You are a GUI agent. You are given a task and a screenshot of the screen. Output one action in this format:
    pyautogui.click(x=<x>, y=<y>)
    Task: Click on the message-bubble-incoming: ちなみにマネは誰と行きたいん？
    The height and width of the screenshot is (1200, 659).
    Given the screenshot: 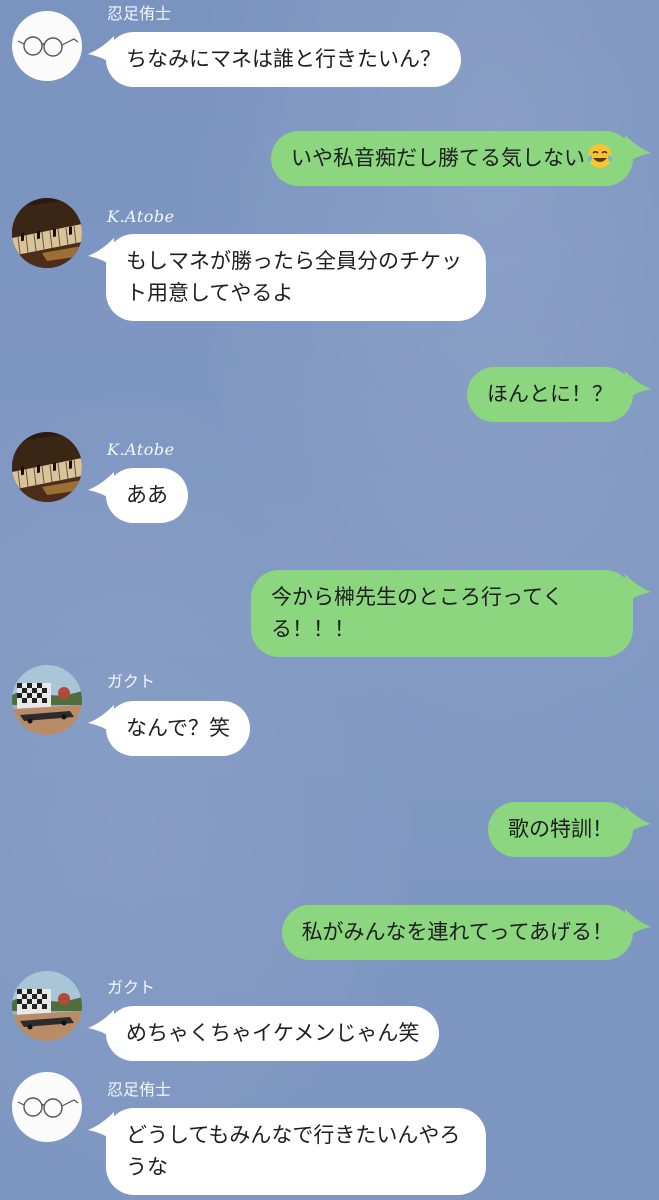 What is the action you would take?
    pyautogui.click(x=283, y=59)
    